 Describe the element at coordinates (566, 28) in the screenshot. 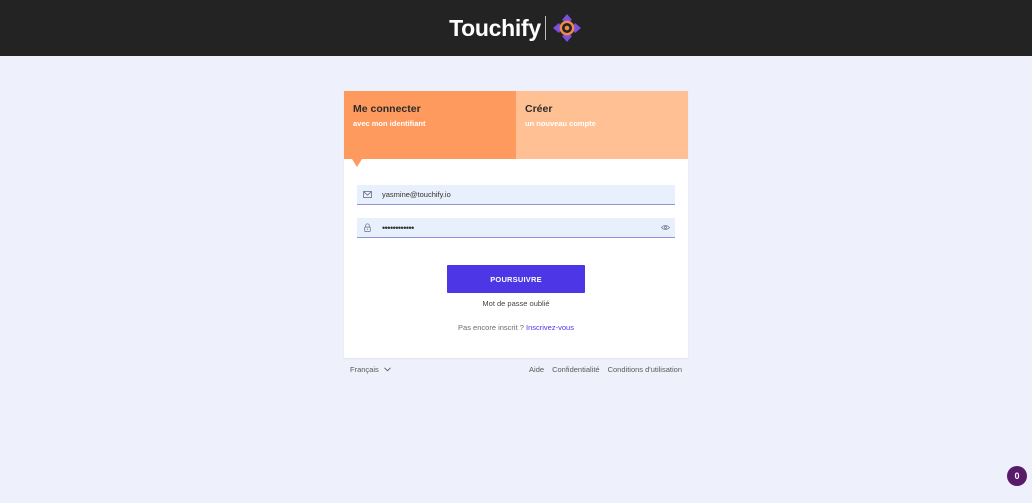

I see `touchify-logo-icon` at that location.